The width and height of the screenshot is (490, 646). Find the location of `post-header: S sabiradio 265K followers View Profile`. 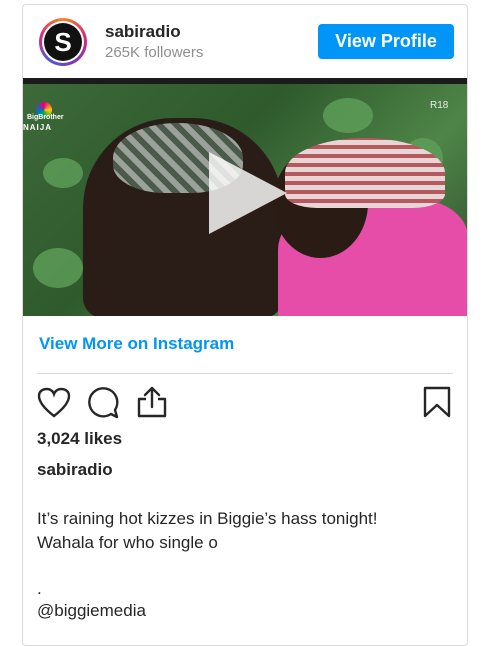

post-header: S sabiradio 265K followers View Profile is located at coordinates (245, 41).